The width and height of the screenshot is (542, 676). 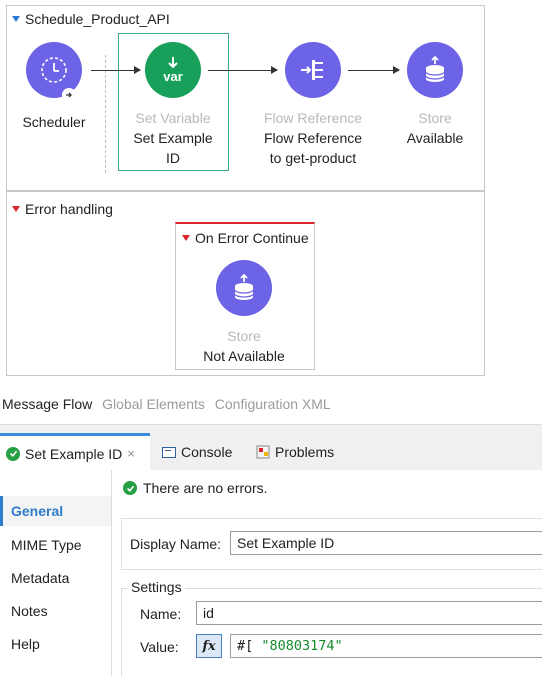 What do you see at coordinates (173, 70) in the screenshot?
I see `var-icon: var` at bounding box center [173, 70].